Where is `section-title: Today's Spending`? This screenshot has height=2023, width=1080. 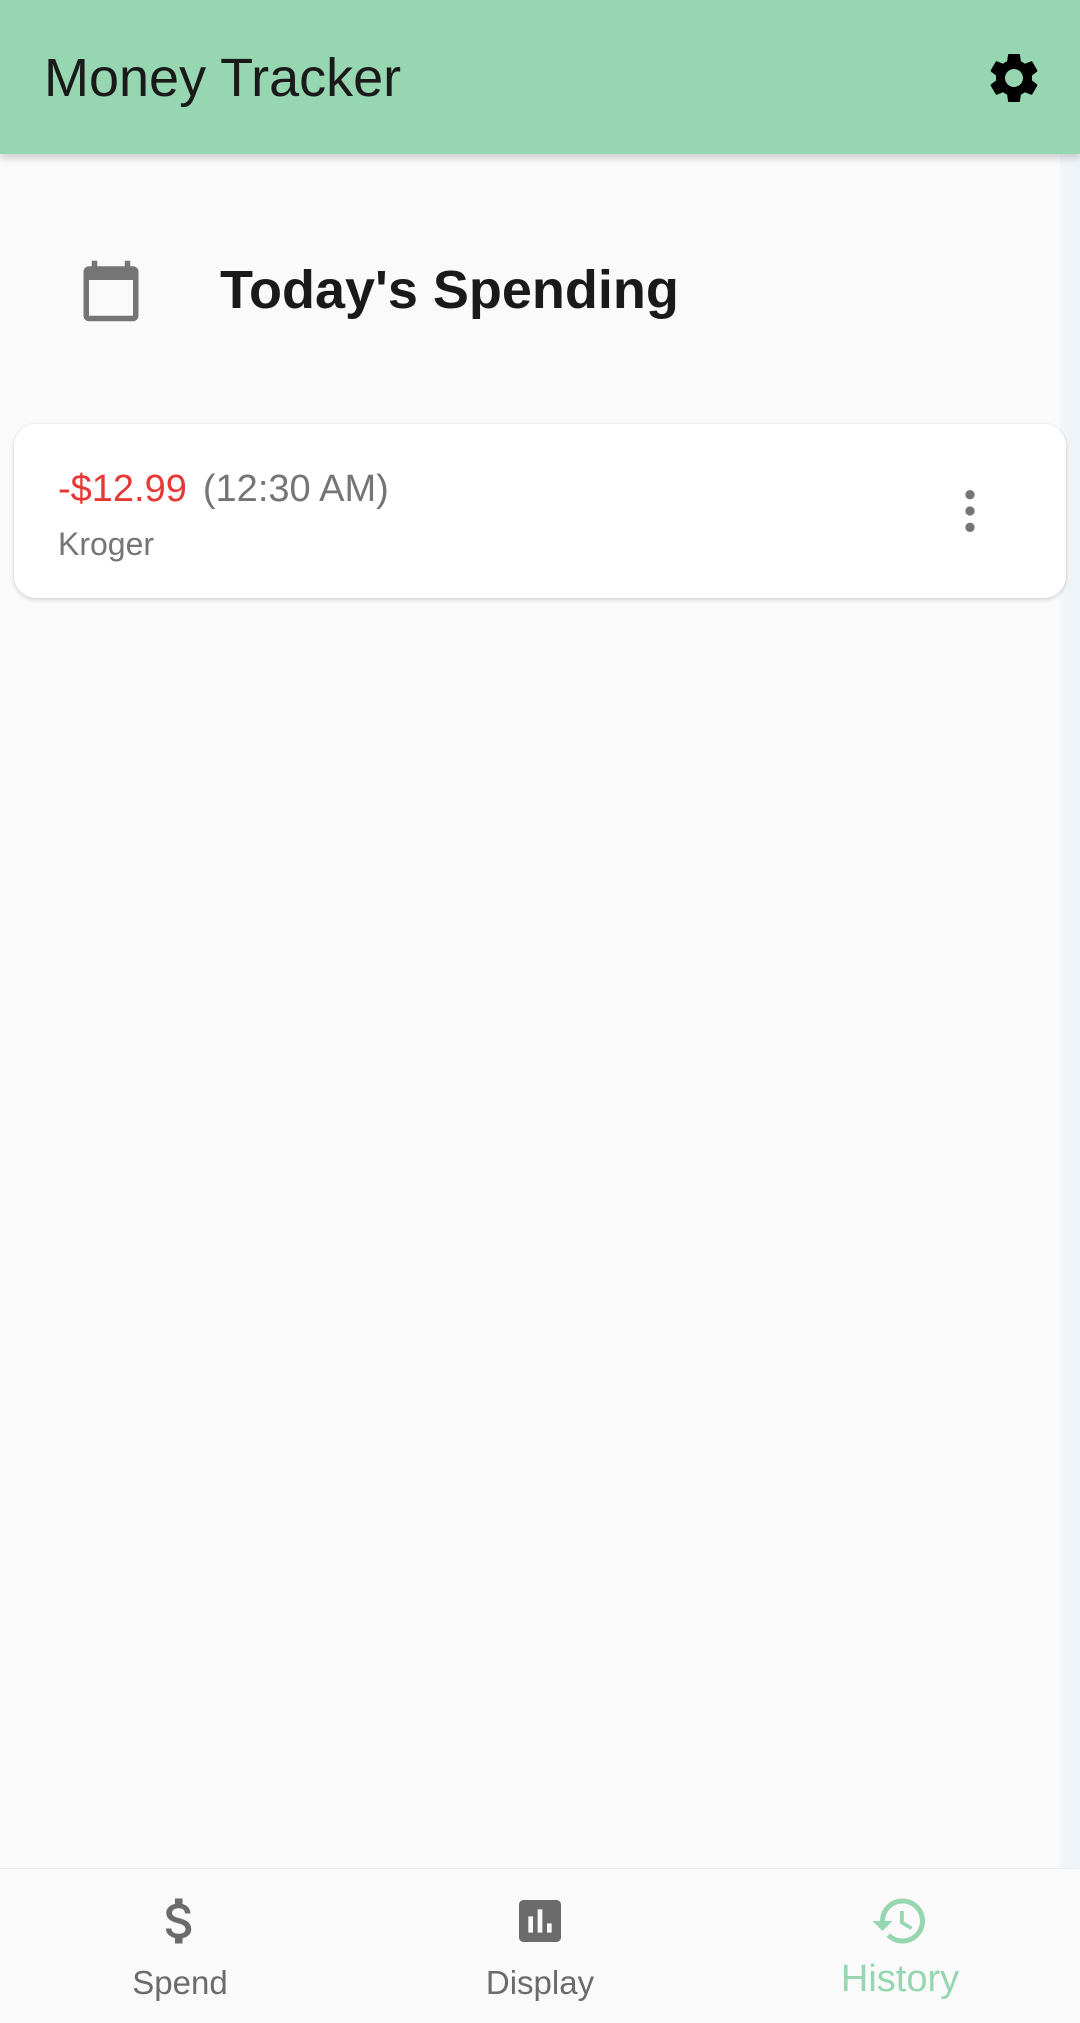
section-title: Today's Spending is located at coordinates (449, 290).